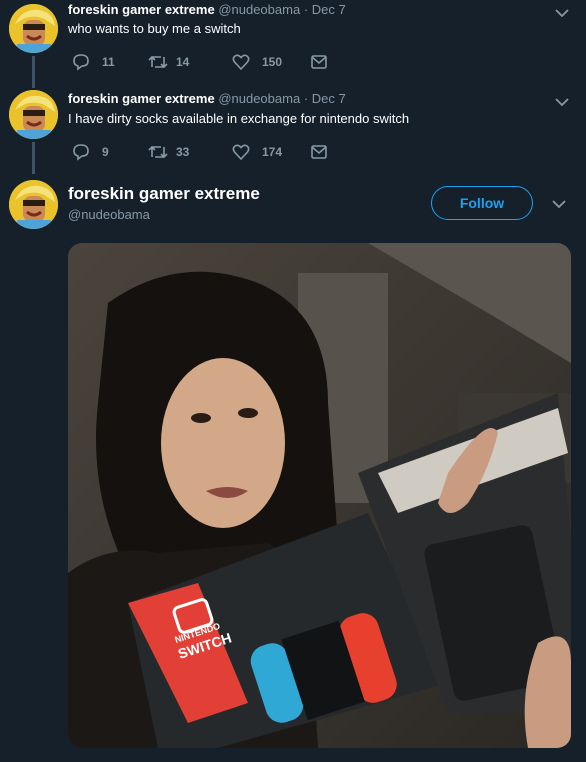  What do you see at coordinates (257, 62) in the screenshot?
I see `like-button: 150` at bounding box center [257, 62].